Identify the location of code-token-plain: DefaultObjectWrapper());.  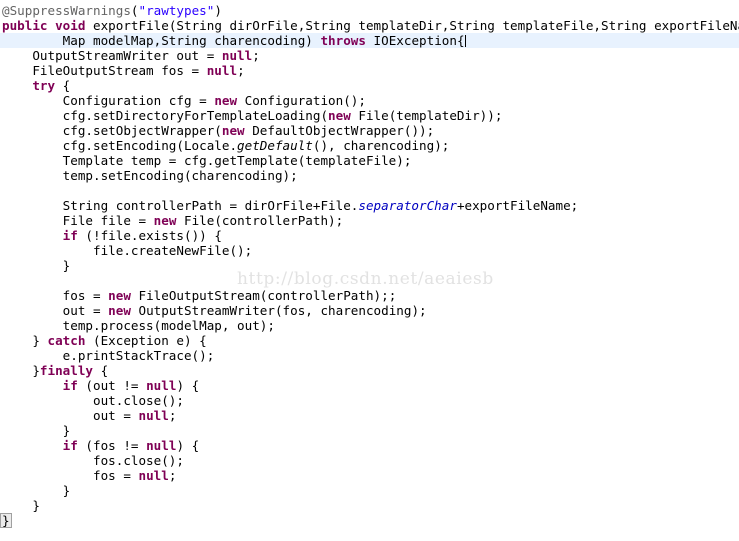
(339, 130).